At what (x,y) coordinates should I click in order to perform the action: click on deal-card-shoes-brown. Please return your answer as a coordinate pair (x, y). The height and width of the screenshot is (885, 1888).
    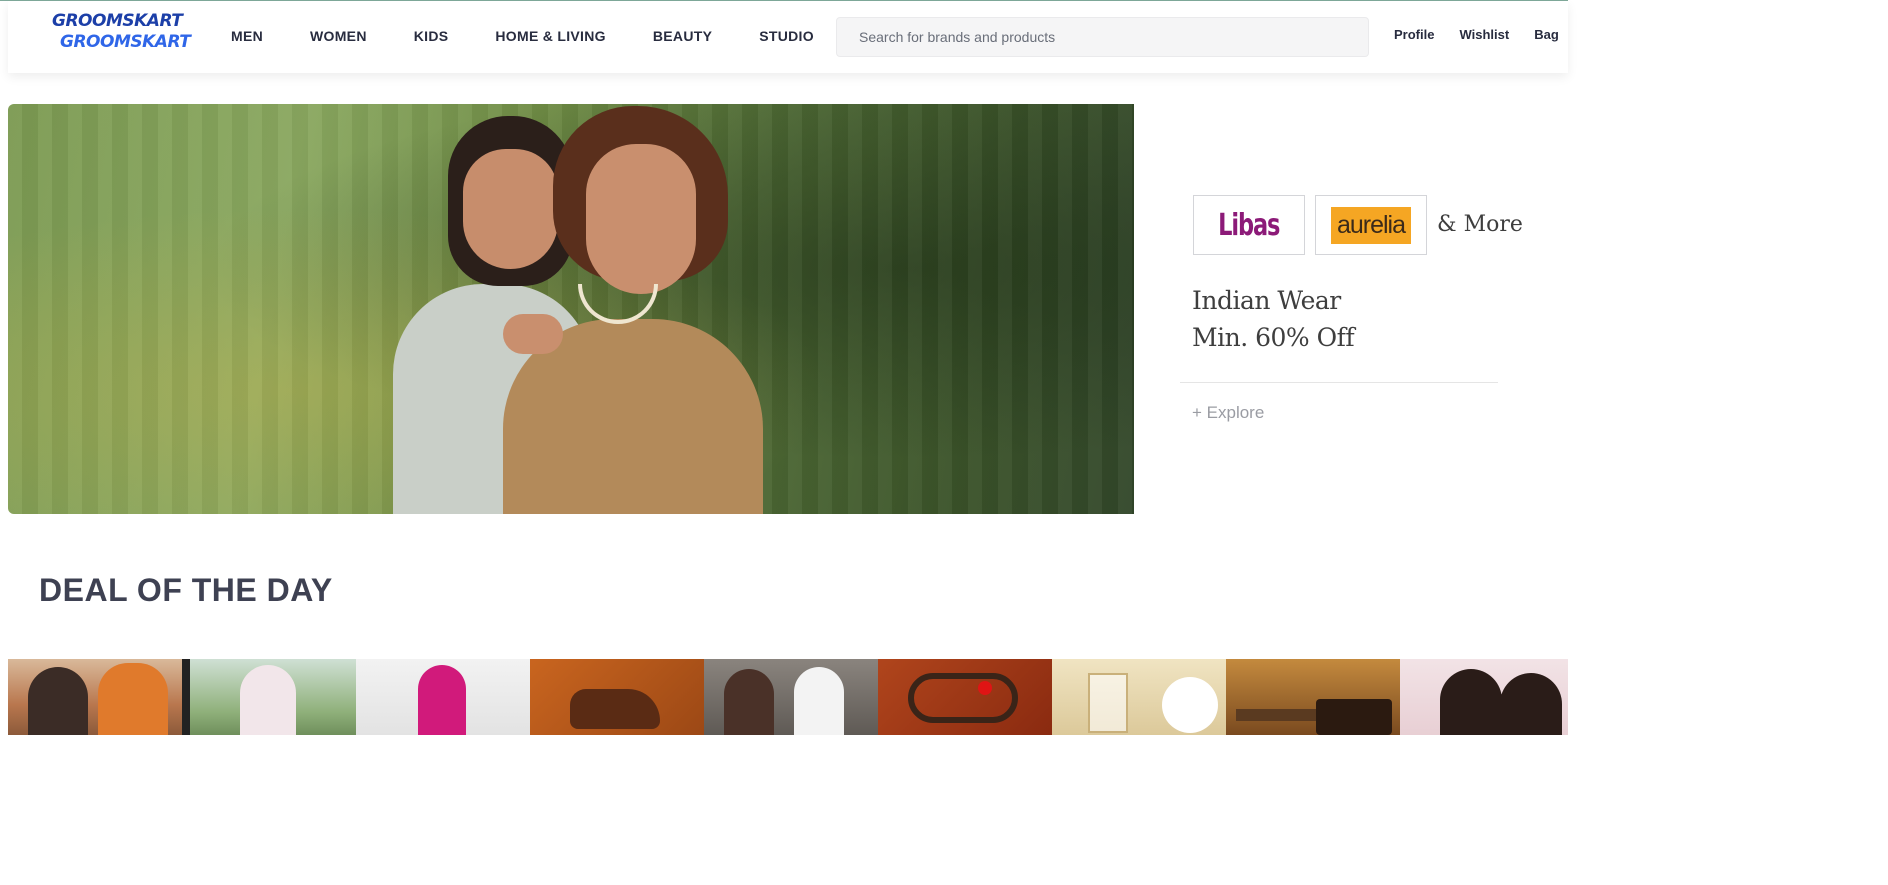
    Looking at the image, I should click on (617, 697).